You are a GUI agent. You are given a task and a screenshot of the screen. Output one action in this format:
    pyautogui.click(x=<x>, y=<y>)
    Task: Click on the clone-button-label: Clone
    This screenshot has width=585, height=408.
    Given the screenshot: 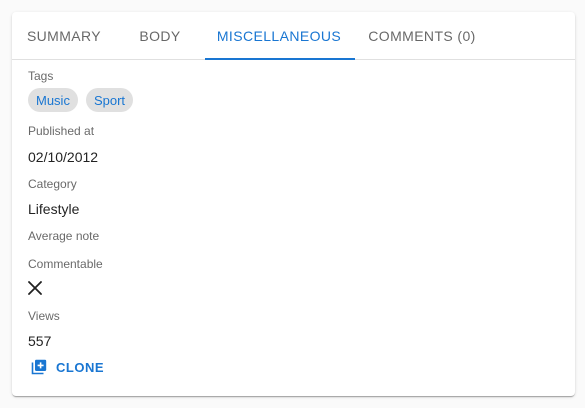 What is the action you would take?
    pyautogui.click(x=80, y=367)
    